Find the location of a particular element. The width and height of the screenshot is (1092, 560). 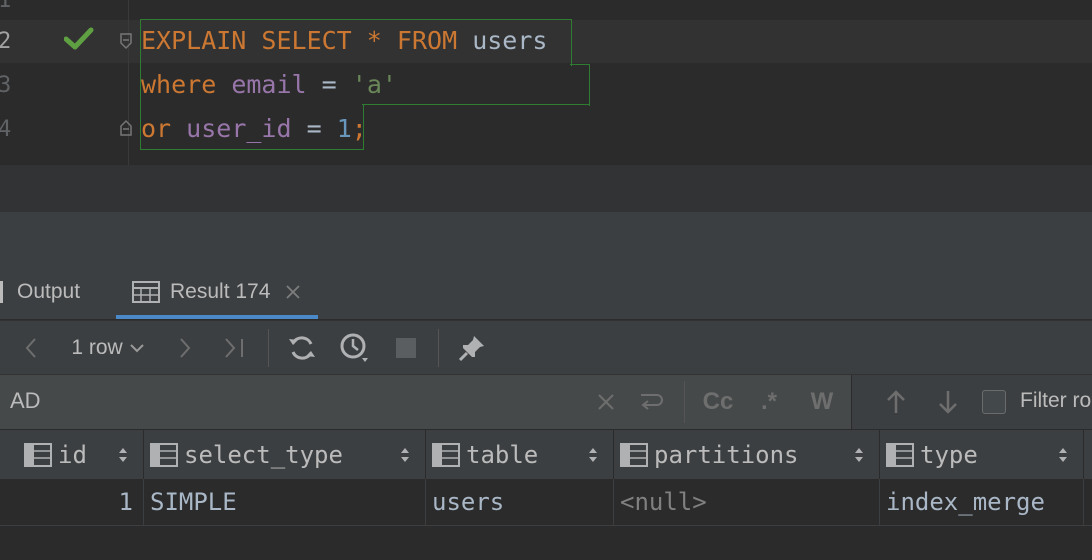

column-identifier: email is located at coordinates (269, 84).